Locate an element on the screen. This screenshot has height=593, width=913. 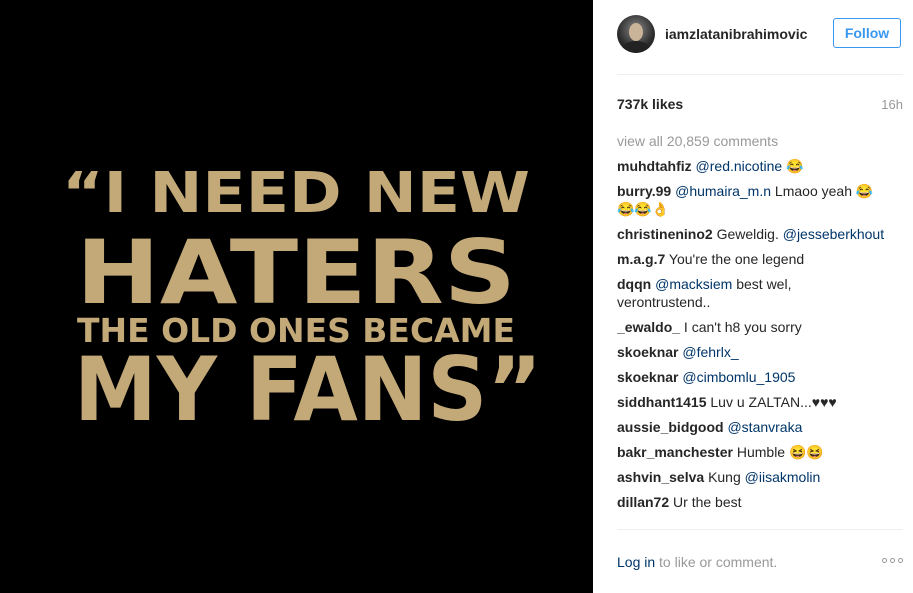
avatar is located at coordinates (636, 34).